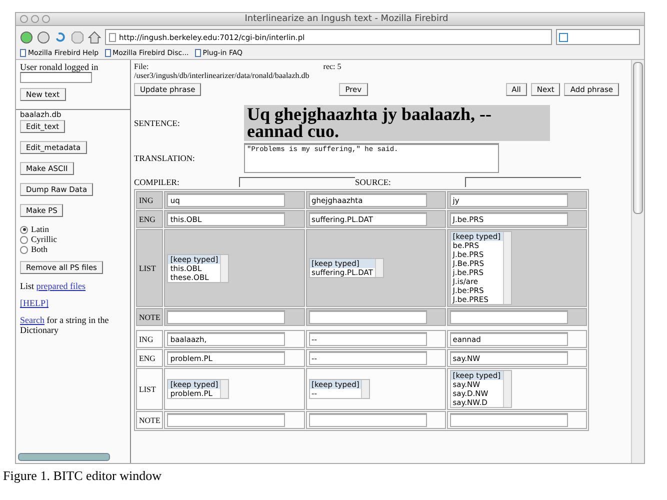 This screenshot has width=667, height=500. Describe the element at coordinates (75, 229) in the screenshot. I see `radio-option: Latin` at that location.